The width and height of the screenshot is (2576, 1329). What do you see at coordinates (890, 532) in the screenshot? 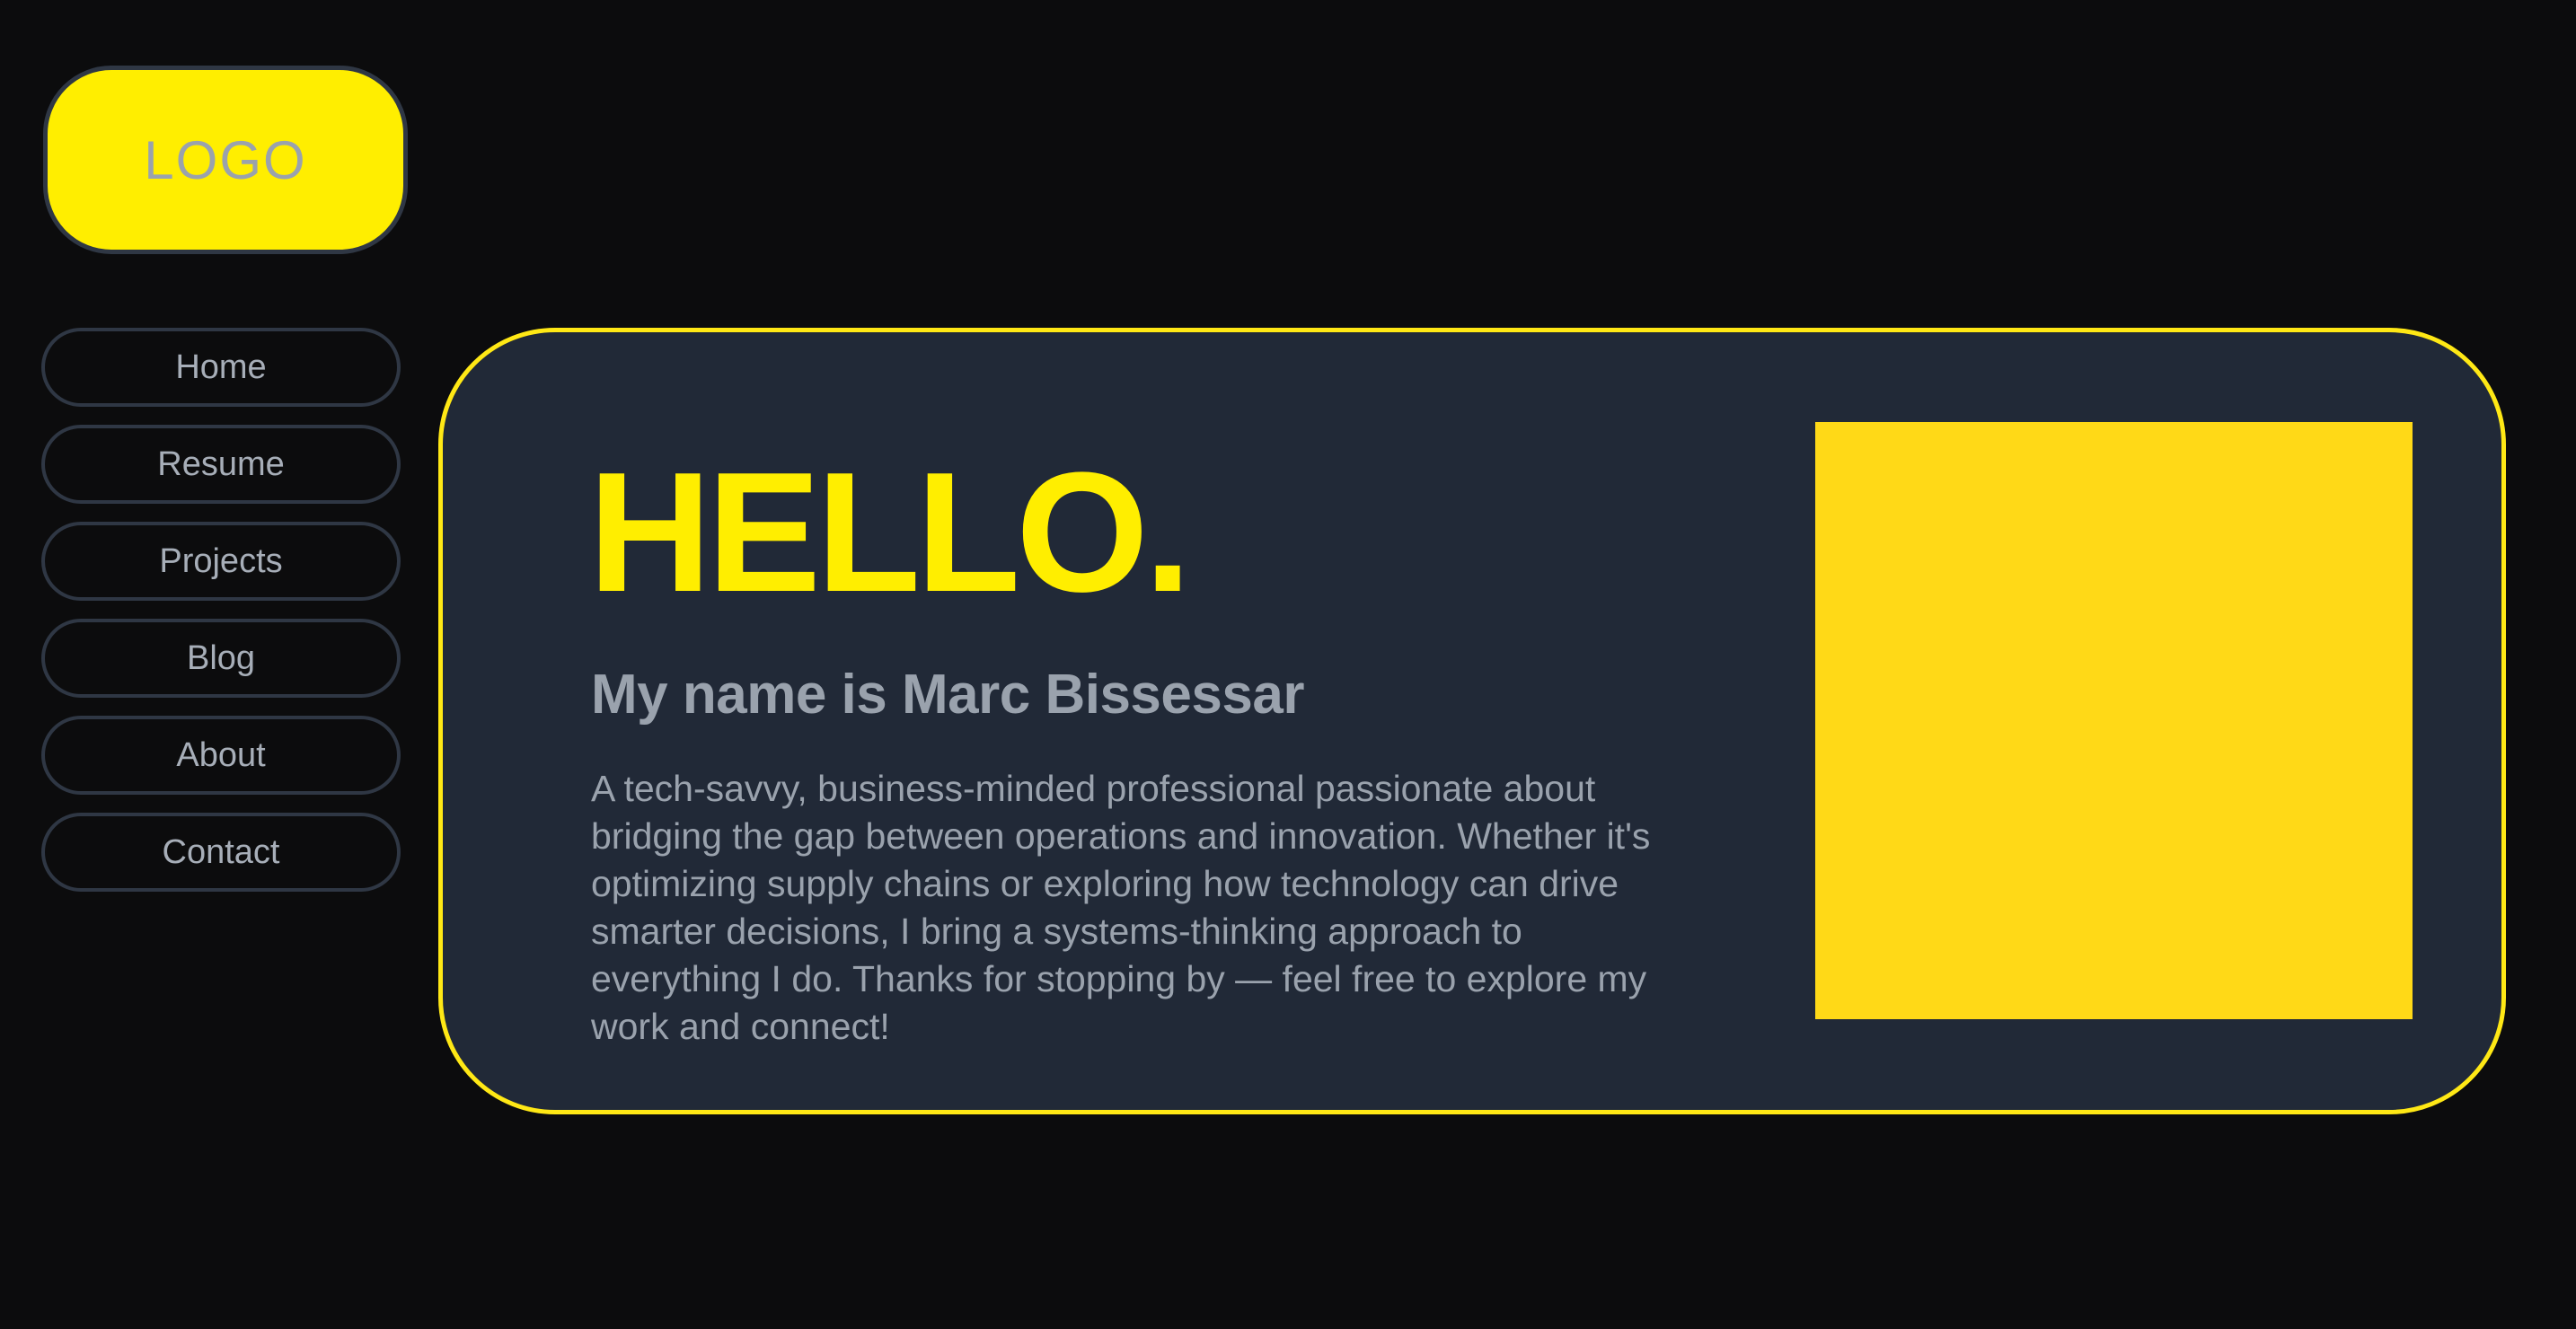
I see `hero-greeting: HELLO.` at bounding box center [890, 532].